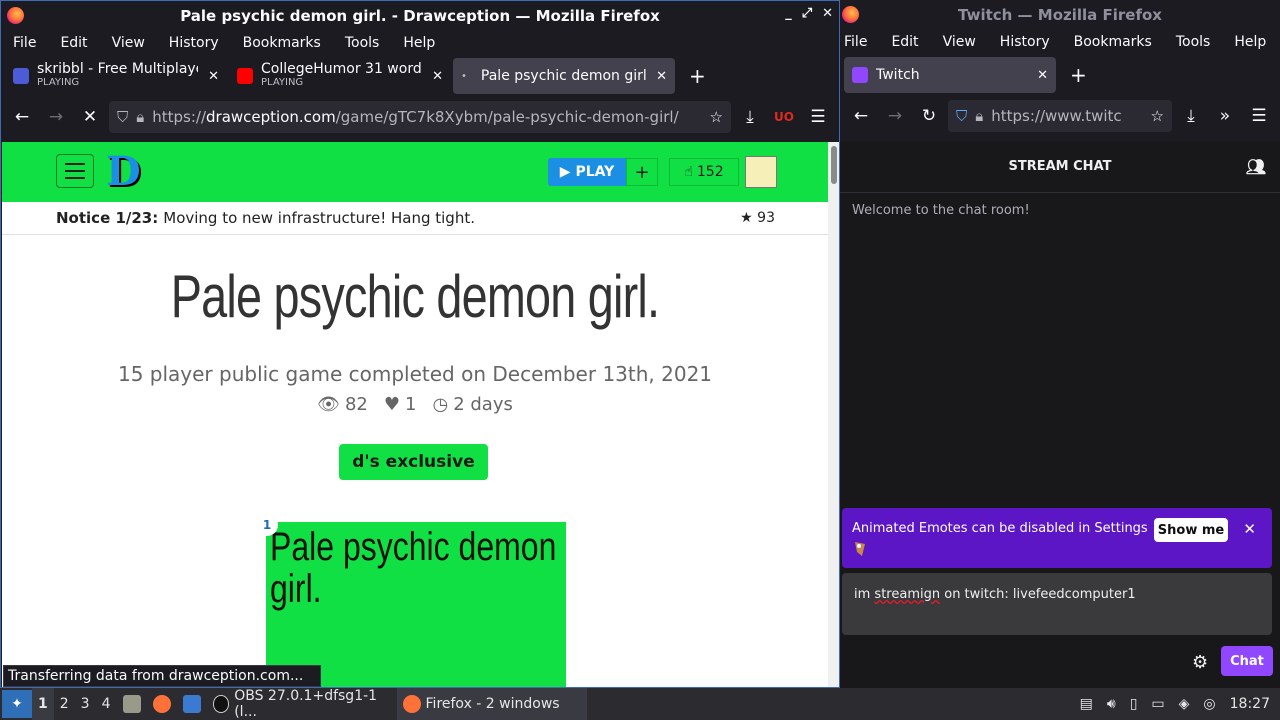  Describe the element at coordinates (392, 404) in the screenshot. I see `heart-icon: ♥` at that location.